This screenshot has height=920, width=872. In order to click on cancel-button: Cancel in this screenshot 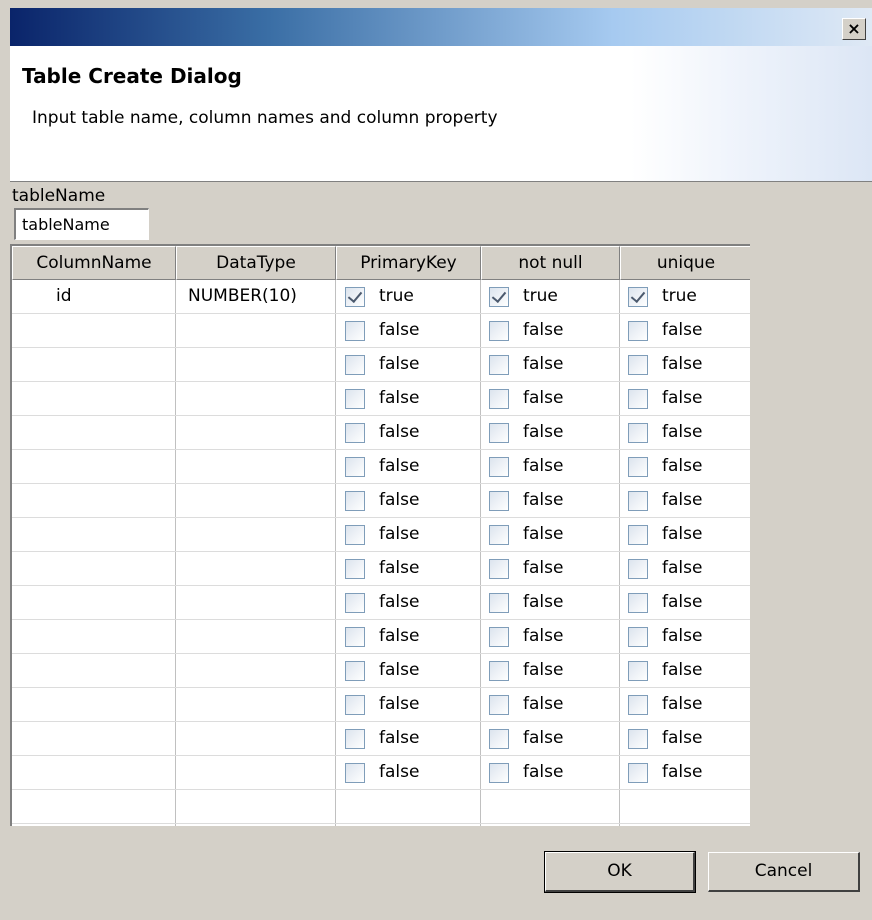, I will do `click(784, 872)`.